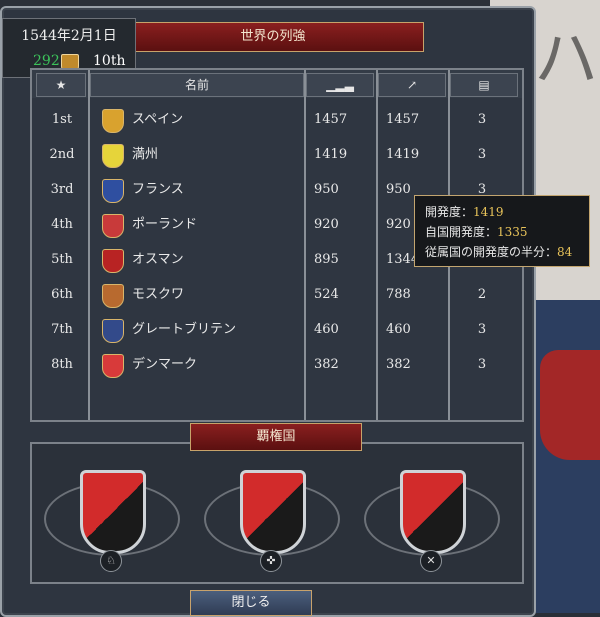  What do you see at coordinates (251, 603) in the screenshot?
I see `close-button: 閉じる` at bounding box center [251, 603].